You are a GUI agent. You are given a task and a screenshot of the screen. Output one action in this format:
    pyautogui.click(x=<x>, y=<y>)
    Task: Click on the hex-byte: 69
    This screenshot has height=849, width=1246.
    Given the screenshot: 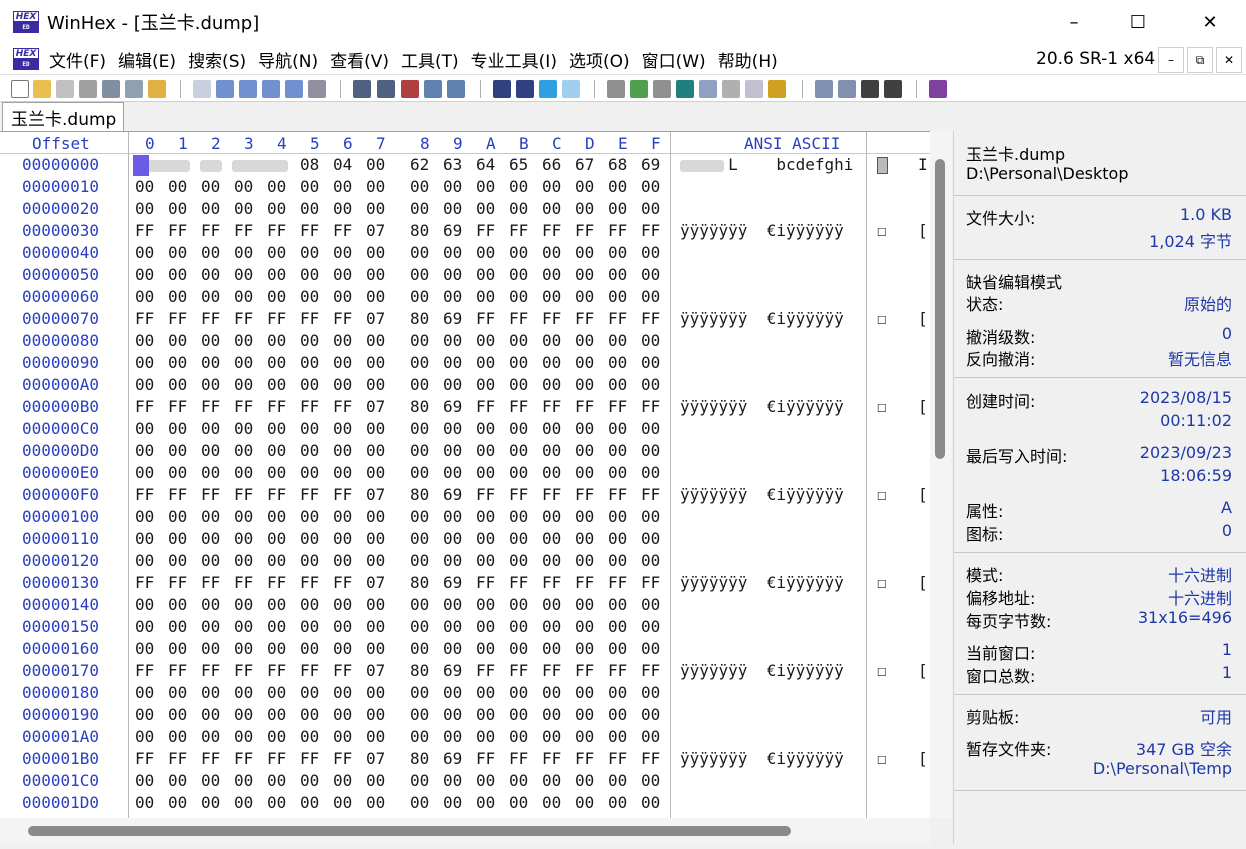 What is the action you would take?
    pyautogui.click(x=452, y=406)
    